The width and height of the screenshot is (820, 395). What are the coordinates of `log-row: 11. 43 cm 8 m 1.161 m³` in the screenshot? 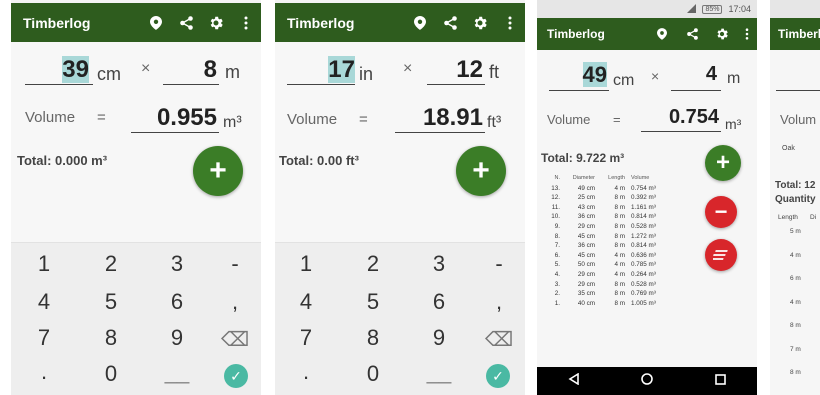 It's located at (631, 208).